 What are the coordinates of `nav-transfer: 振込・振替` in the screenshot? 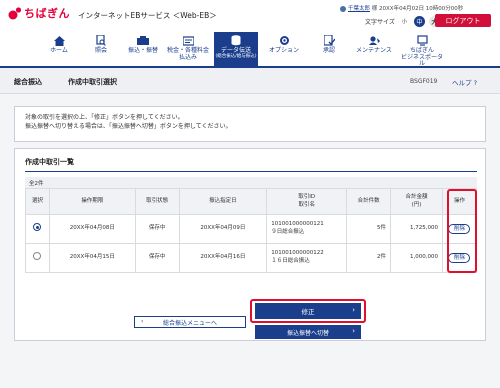 It's located at (143, 49).